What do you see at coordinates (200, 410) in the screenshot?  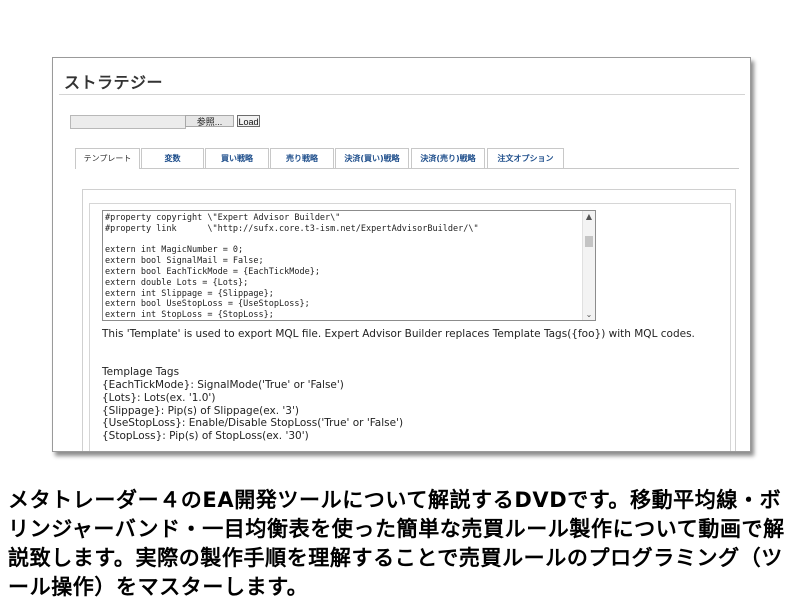 I see `tag-item: {Slippage}: Pip(s) of Slippage(ex. '3')` at bounding box center [200, 410].